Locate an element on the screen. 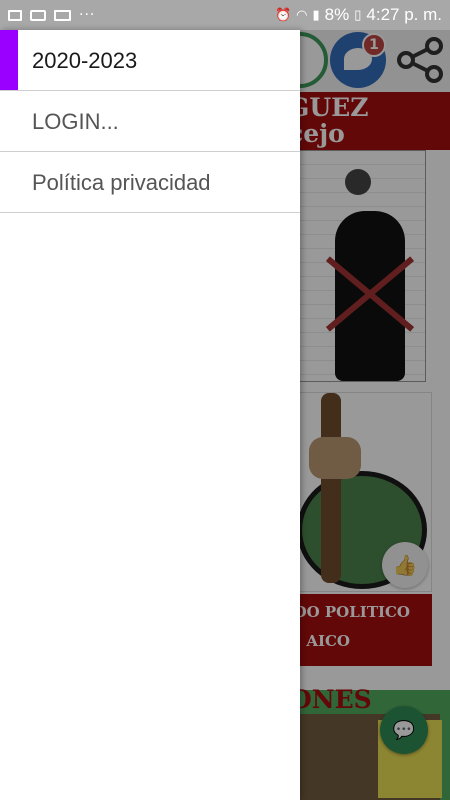  wifi-icon: ◠ is located at coordinates (302, 14).